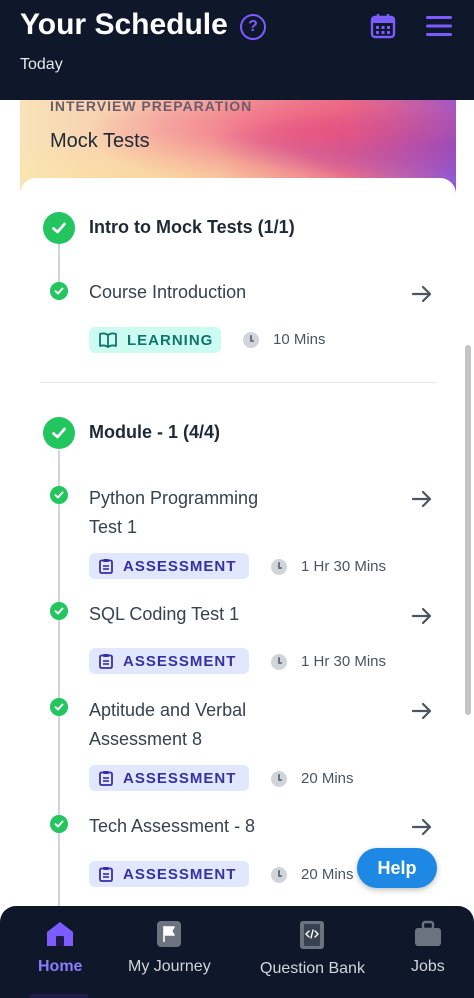 This screenshot has height=998, width=474. Describe the element at coordinates (299, 339) in the screenshot. I see `duration-text: 10 Mins` at that location.